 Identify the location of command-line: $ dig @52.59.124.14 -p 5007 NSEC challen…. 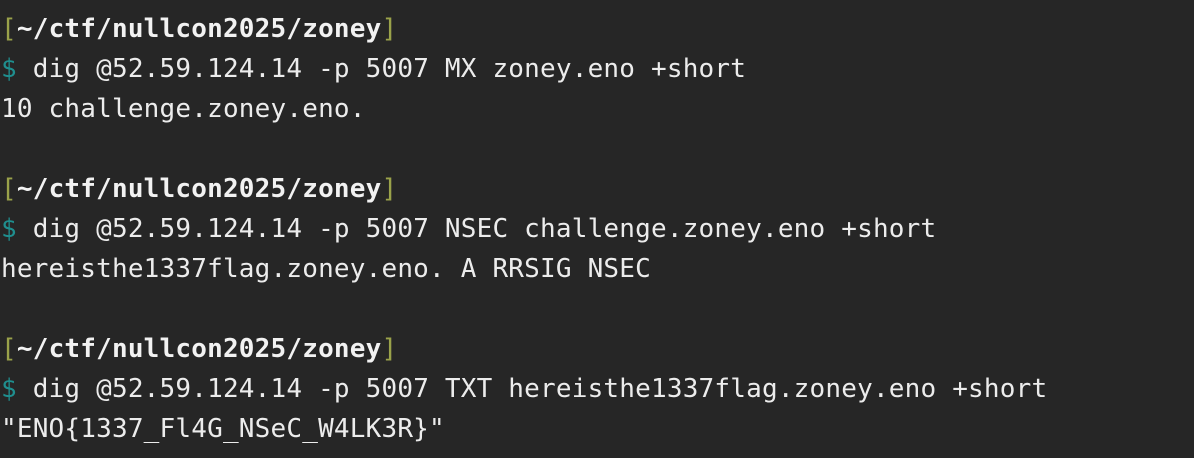
(597, 229).